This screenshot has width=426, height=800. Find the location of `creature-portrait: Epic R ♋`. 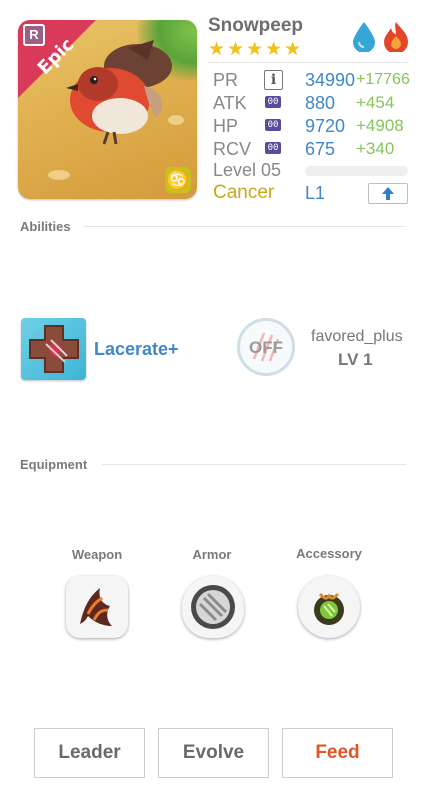

creature-portrait: Epic R ♋ is located at coordinates (107, 109).